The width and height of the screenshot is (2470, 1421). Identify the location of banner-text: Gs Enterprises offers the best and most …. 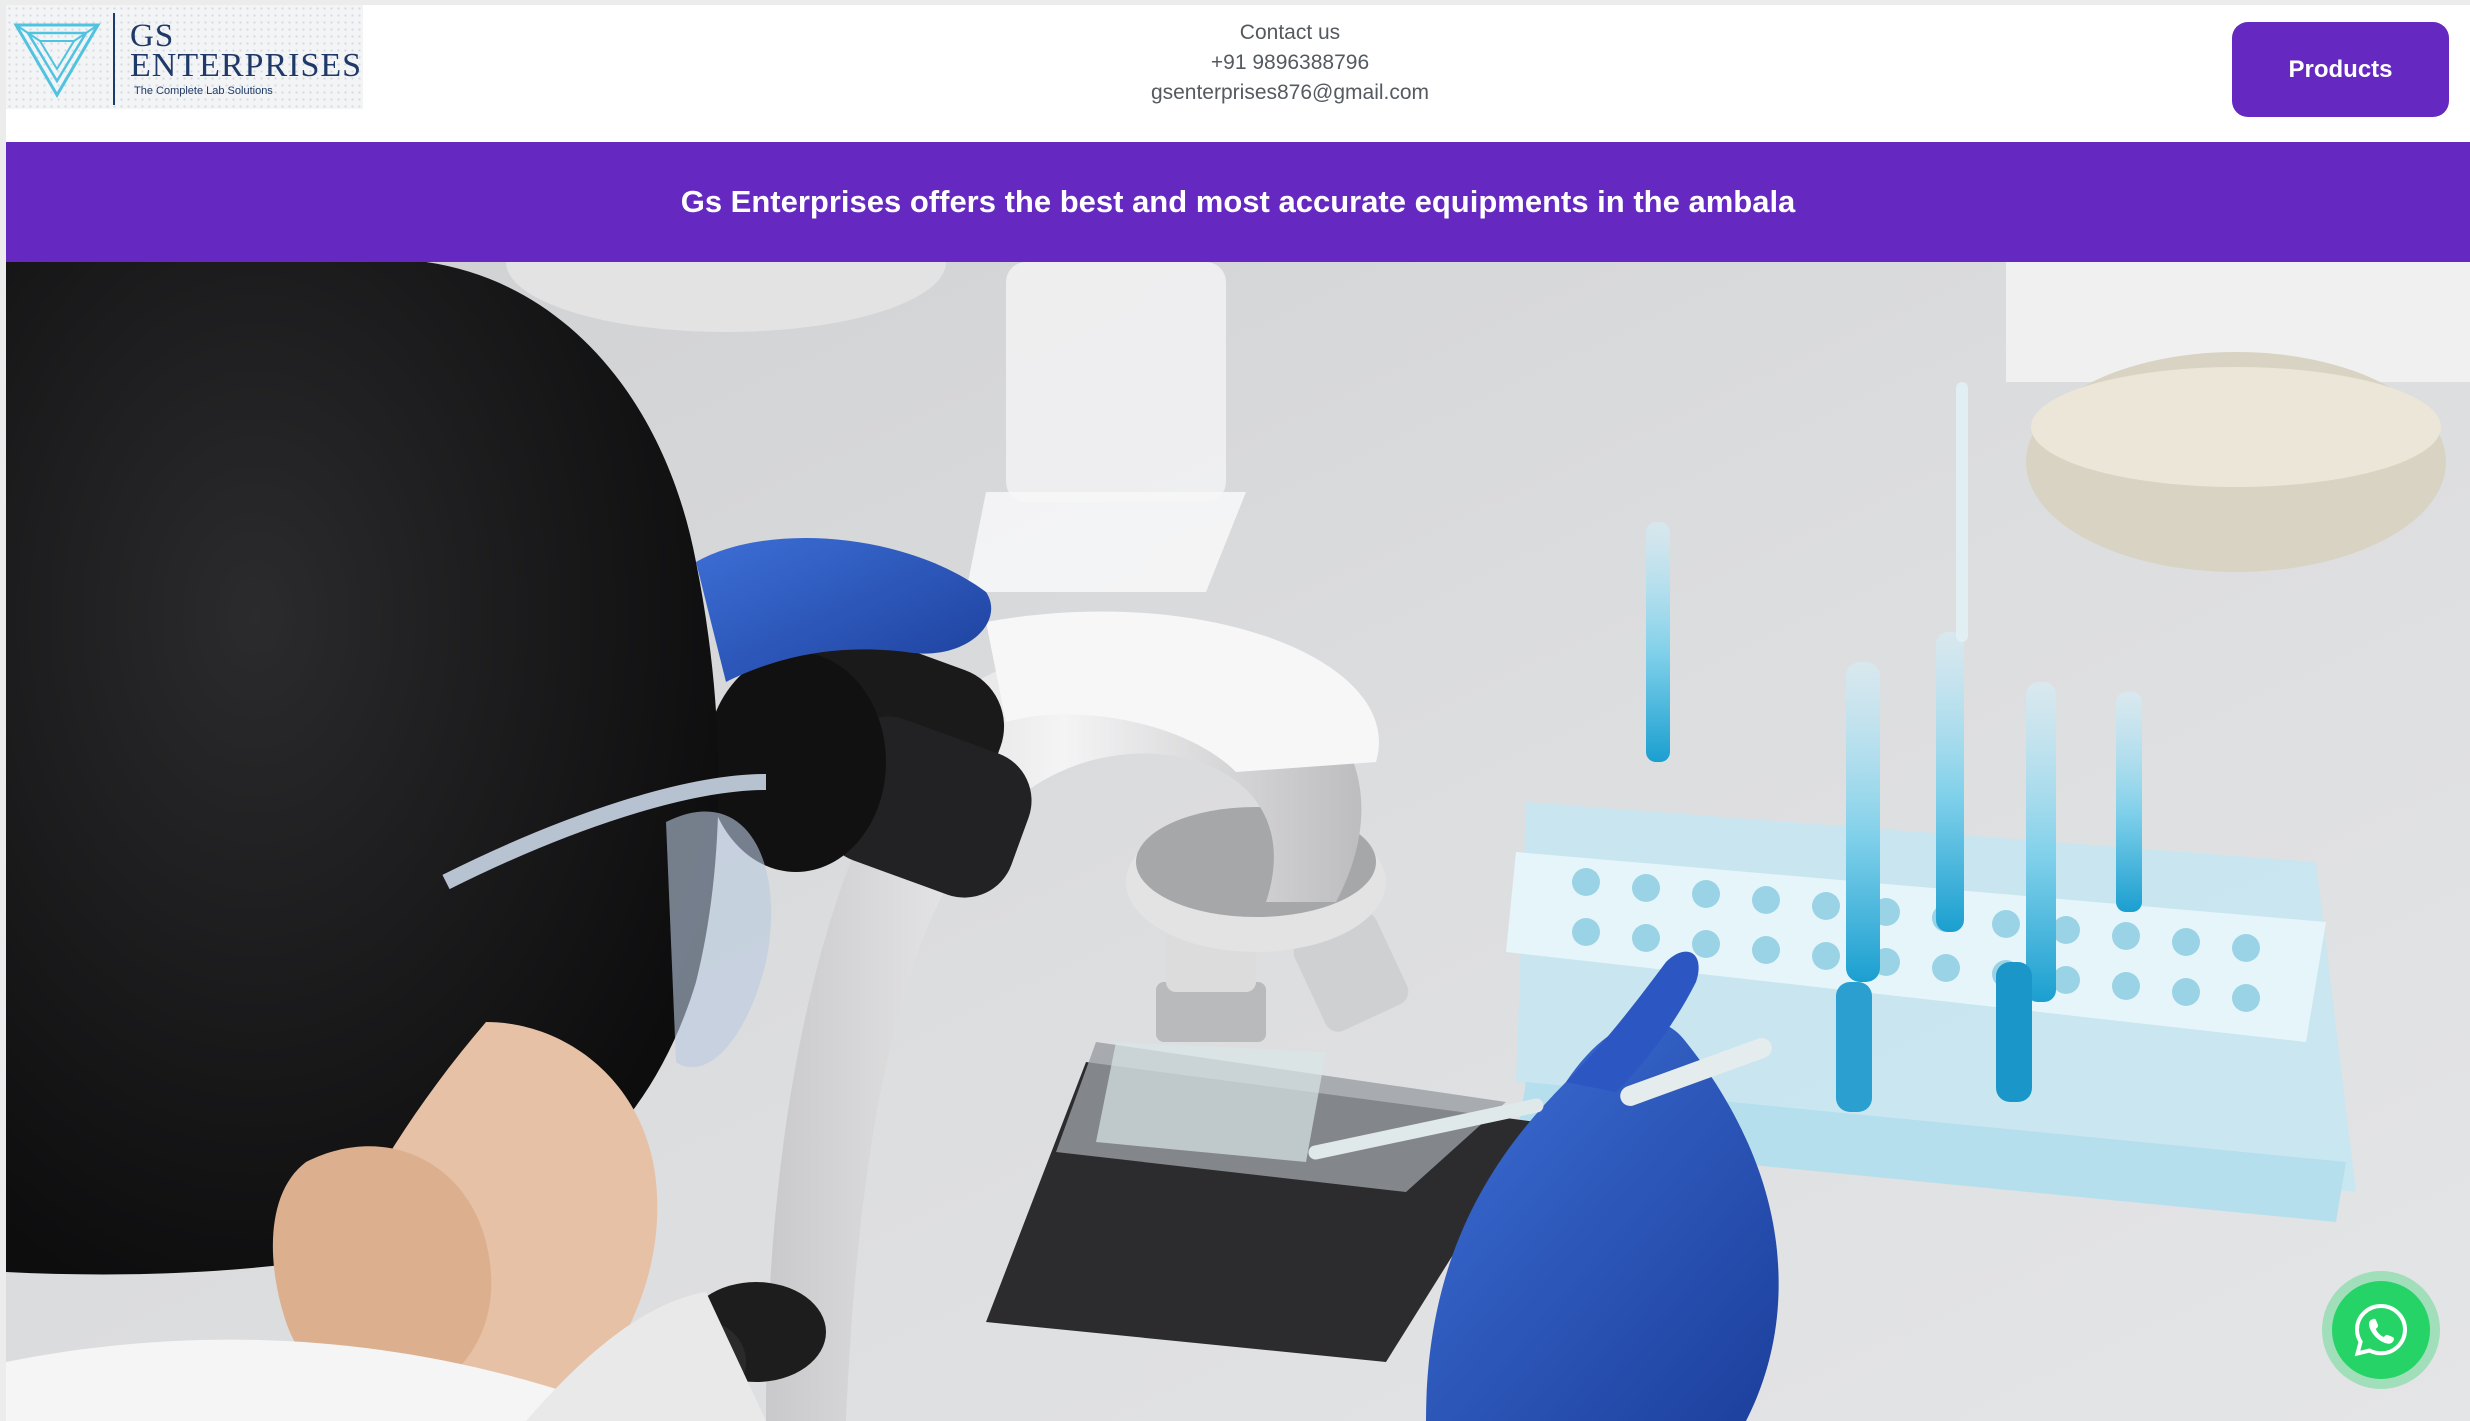
(1238, 201).